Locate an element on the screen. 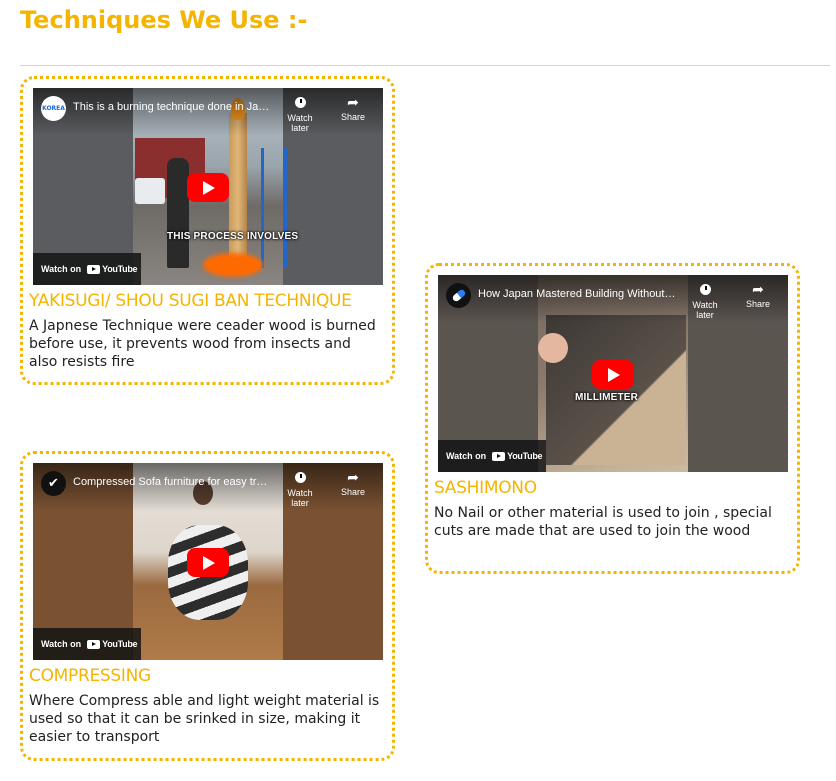 The width and height of the screenshot is (836, 781). card-title: SASHIMONO is located at coordinates (485, 488).